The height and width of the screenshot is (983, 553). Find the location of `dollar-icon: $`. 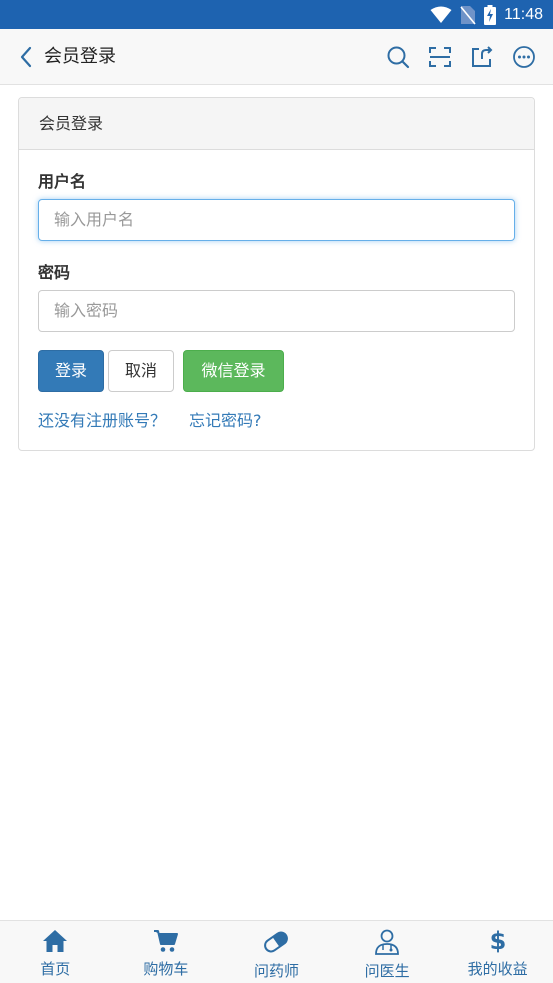

dollar-icon: $ is located at coordinates (497, 940).